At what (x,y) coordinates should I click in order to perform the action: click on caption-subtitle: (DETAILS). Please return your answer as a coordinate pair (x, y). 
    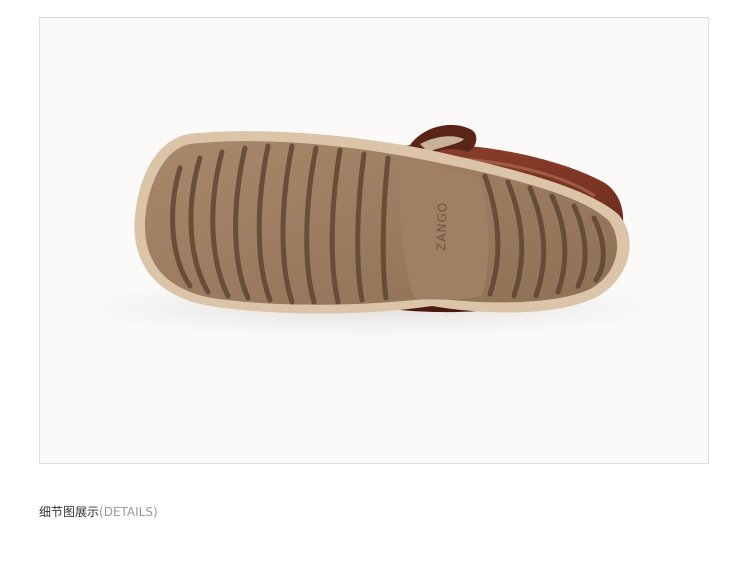
    Looking at the image, I should click on (128, 512).